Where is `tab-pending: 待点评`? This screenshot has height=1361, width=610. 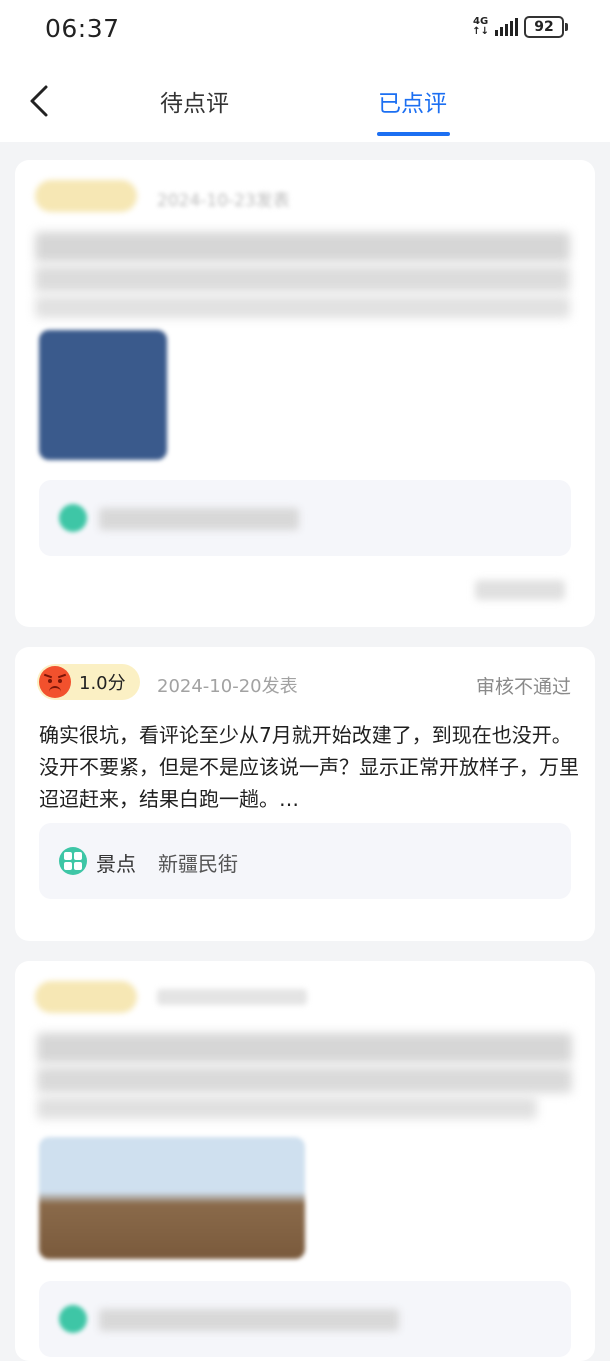 tab-pending: 待点评 is located at coordinates (194, 101).